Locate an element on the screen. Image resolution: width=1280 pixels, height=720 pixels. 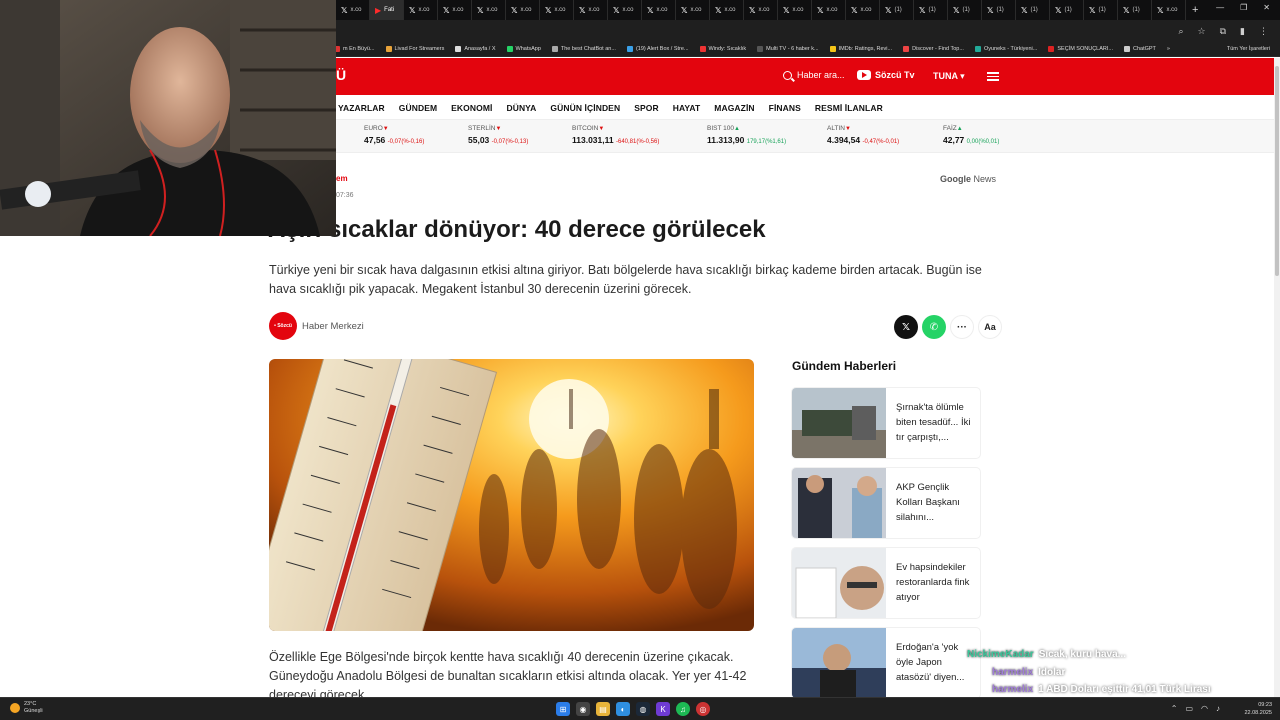
nav-item: MAGAZİN is located at coordinates (734, 108).